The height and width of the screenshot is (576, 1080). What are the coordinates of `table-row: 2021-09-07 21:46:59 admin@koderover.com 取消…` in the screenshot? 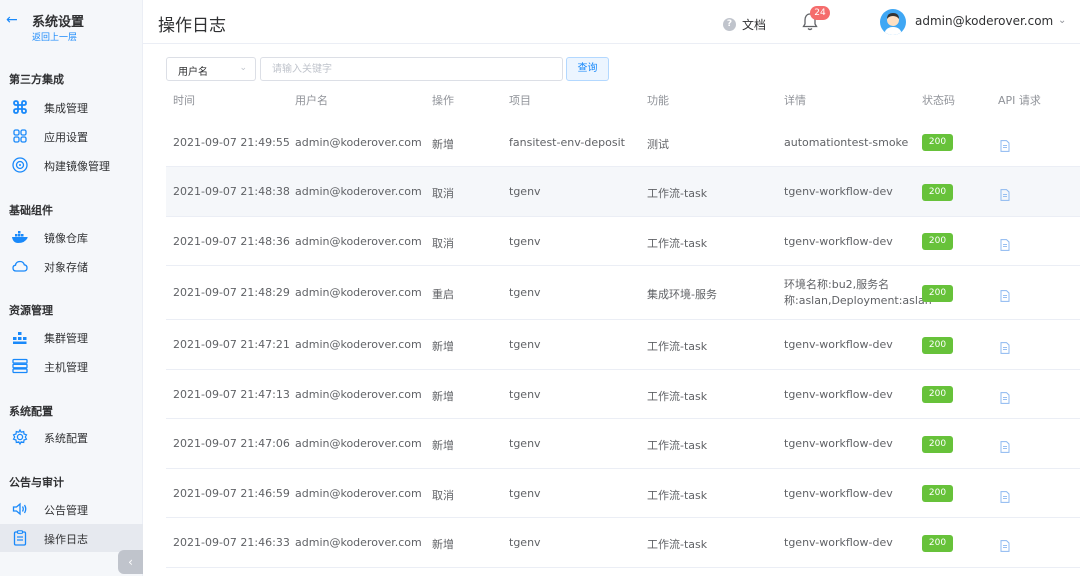 It's located at (623, 493).